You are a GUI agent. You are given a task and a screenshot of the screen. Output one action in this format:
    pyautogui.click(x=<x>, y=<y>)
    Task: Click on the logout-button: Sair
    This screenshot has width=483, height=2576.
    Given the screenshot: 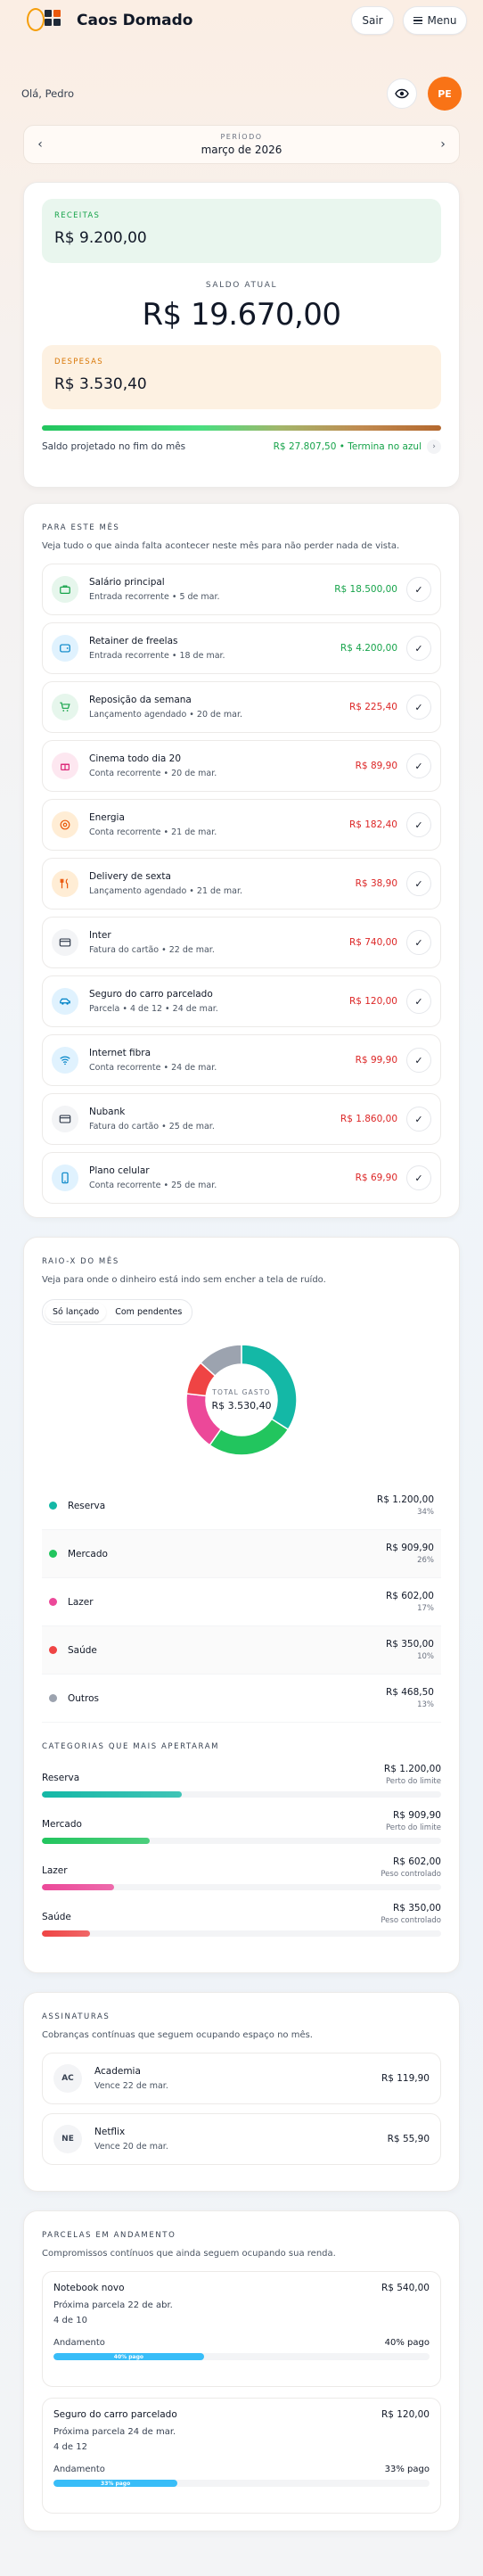 What is the action you would take?
    pyautogui.click(x=372, y=20)
    